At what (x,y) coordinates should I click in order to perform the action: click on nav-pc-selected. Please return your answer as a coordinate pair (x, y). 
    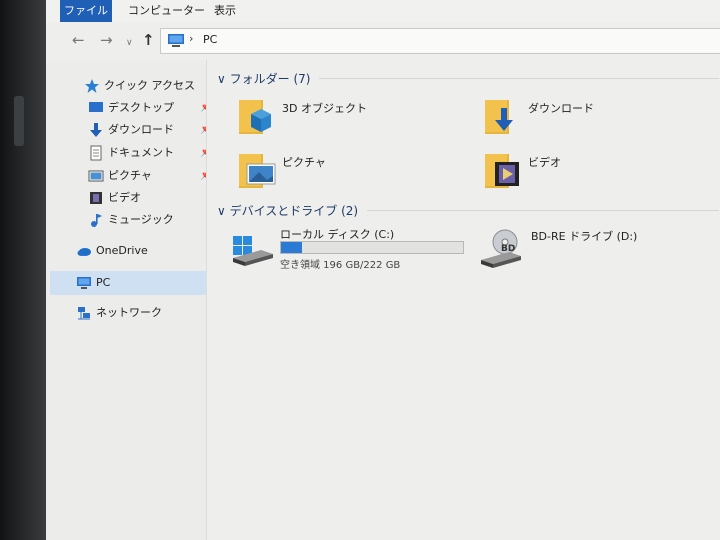
    Looking at the image, I should click on (128, 283).